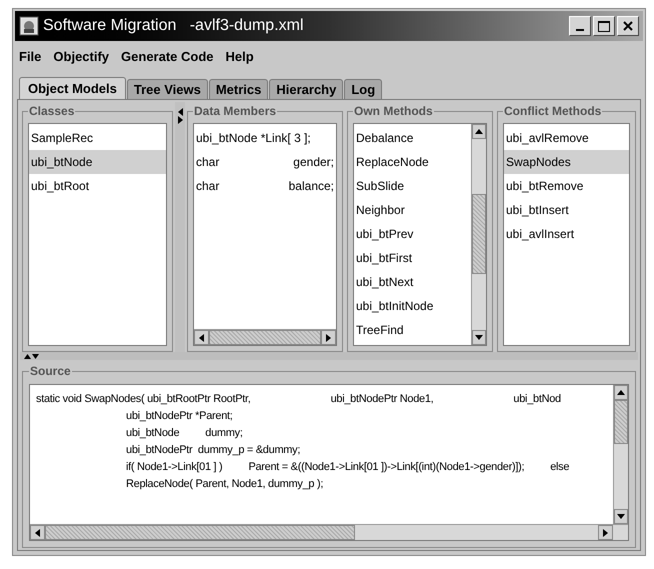 The height and width of the screenshot is (569, 654). What do you see at coordinates (306, 89) in the screenshot?
I see `tab: Hierarchy` at bounding box center [306, 89].